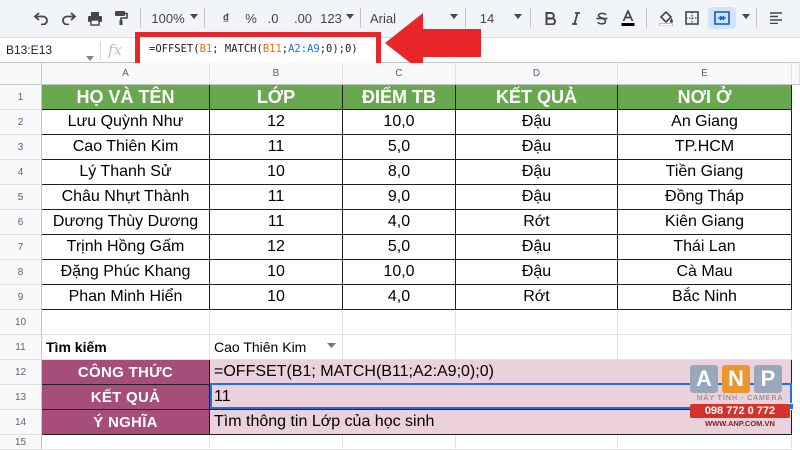 This screenshot has height=450, width=800. What do you see at coordinates (550, 18) in the screenshot?
I see `bold-icon` at bounding box center [550, 18].